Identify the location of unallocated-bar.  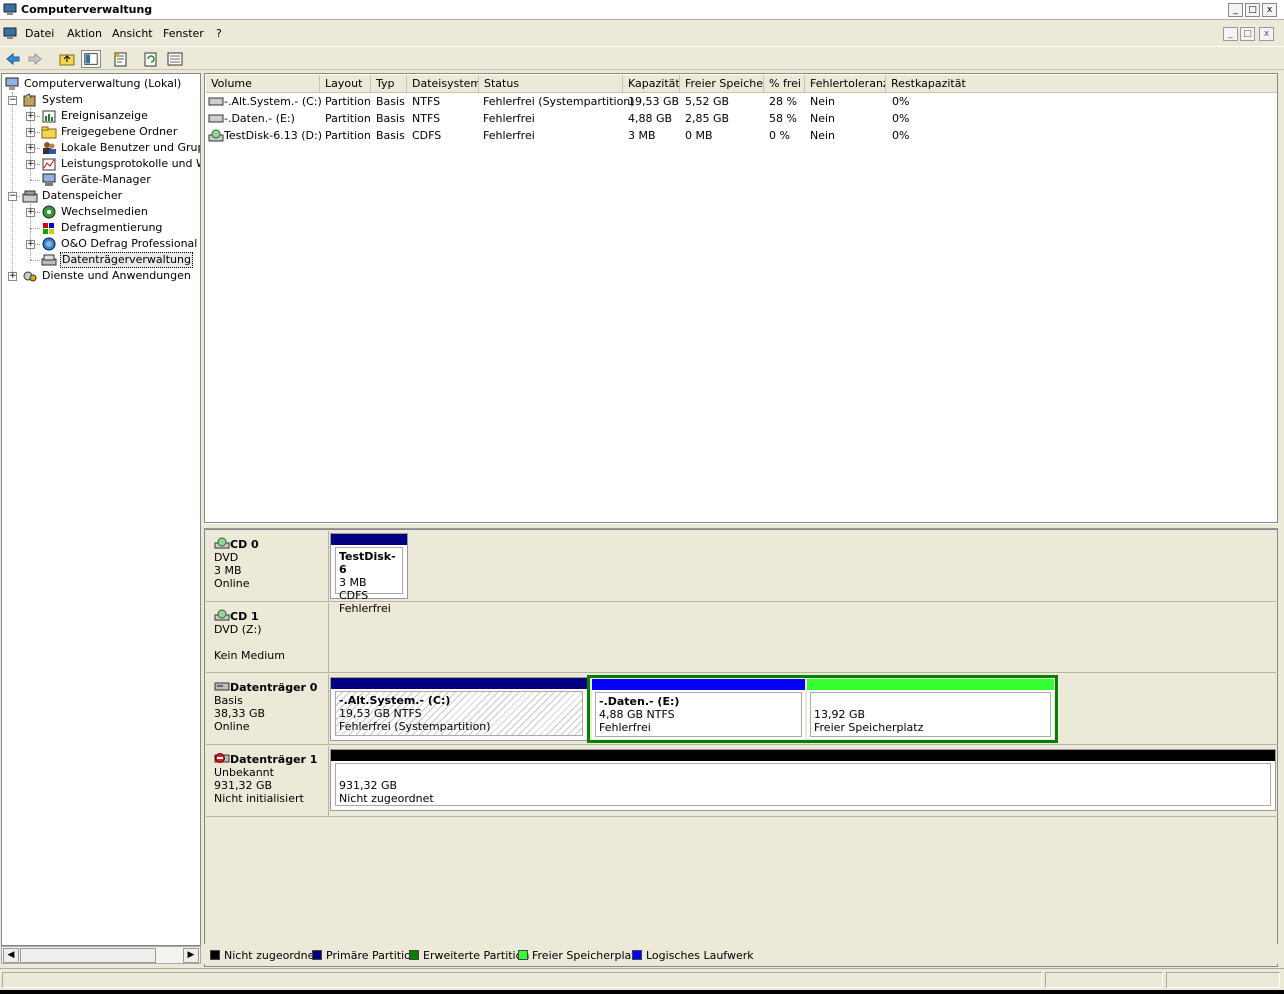
(803, 755).